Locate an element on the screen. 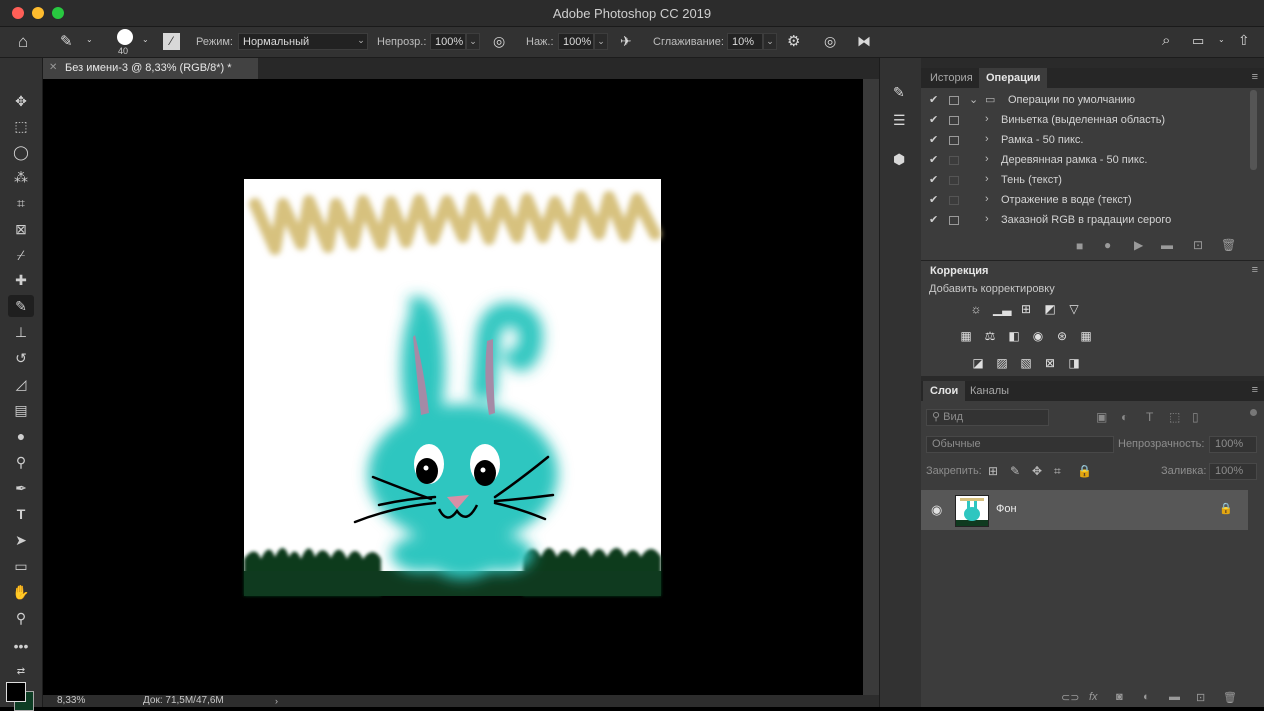 This screenshot has height=711, width=1264. symmetry-icon: ⧓ is located at coordinates (864, 41).